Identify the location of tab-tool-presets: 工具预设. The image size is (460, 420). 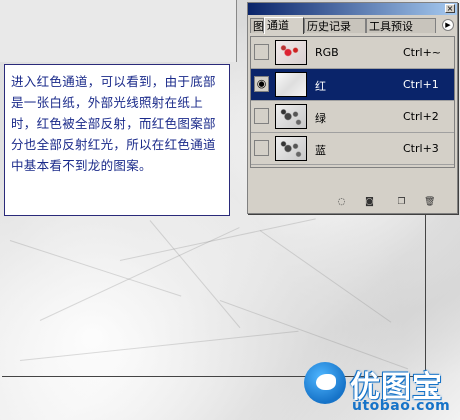
(401, 25).